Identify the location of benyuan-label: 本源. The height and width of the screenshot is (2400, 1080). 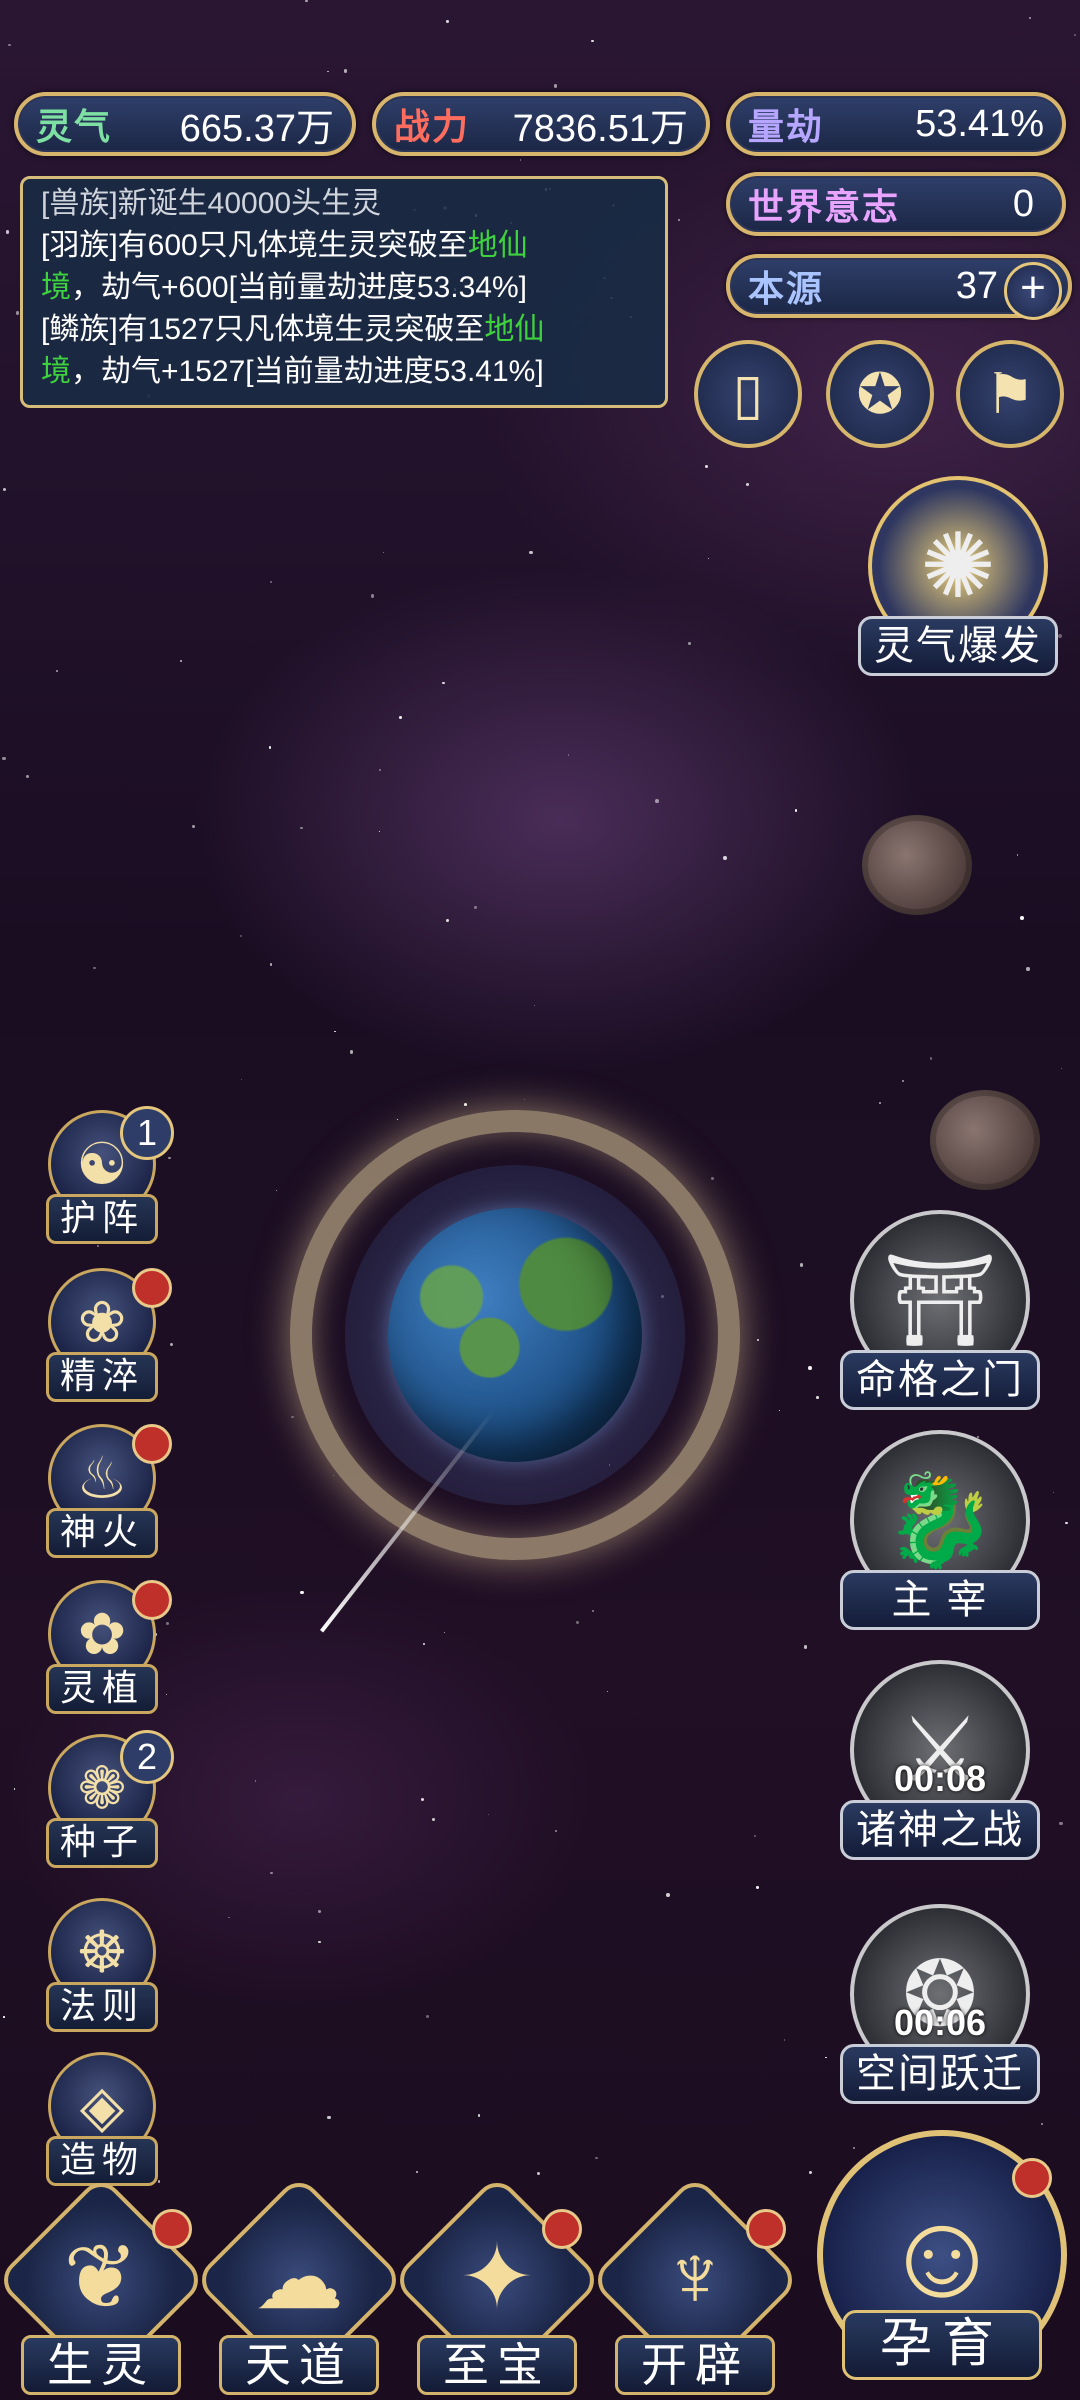
(786, 288).